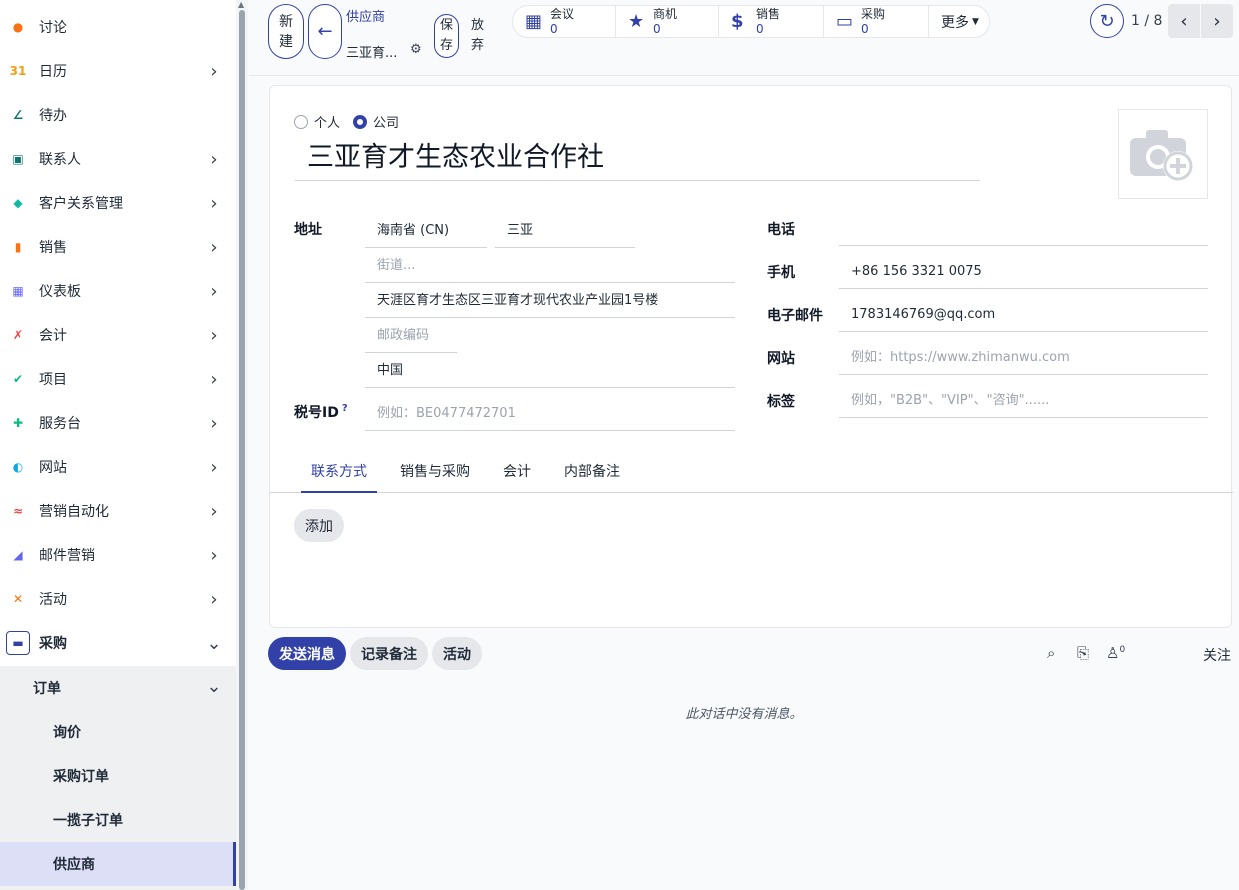  I want to click on sidebar-item-events: ✕ 活动 ›, so click(118, 599).